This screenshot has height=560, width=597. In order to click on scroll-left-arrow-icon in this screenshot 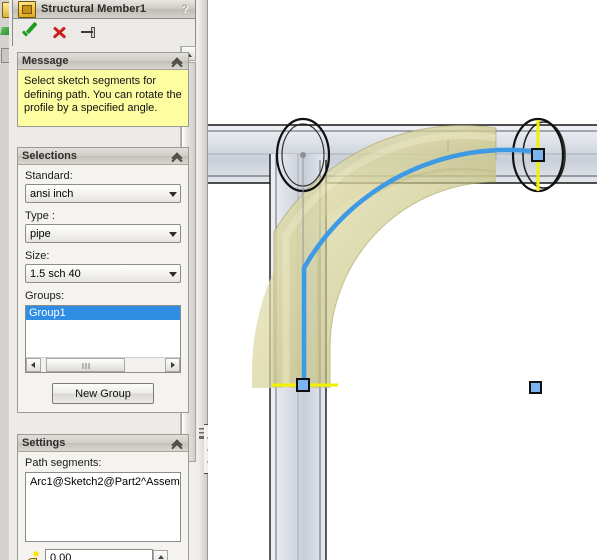, I will do `click(33, 365)`.